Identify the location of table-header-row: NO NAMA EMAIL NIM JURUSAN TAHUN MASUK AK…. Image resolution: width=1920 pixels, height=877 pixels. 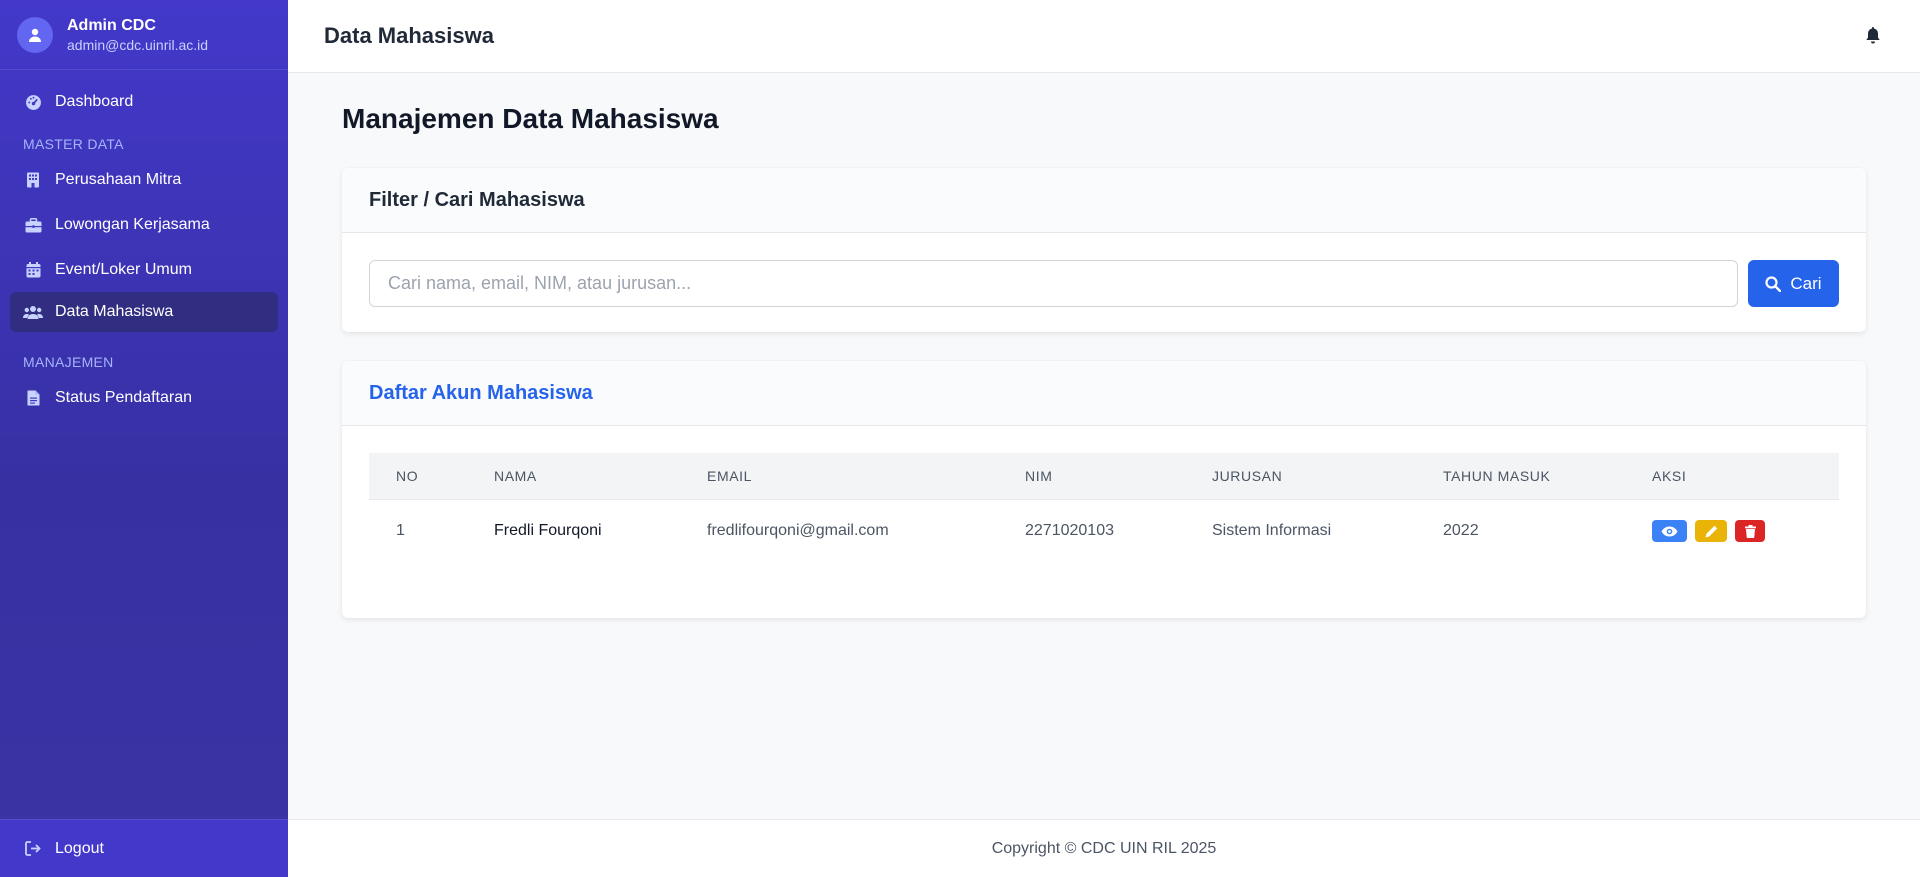
(1104, 476).